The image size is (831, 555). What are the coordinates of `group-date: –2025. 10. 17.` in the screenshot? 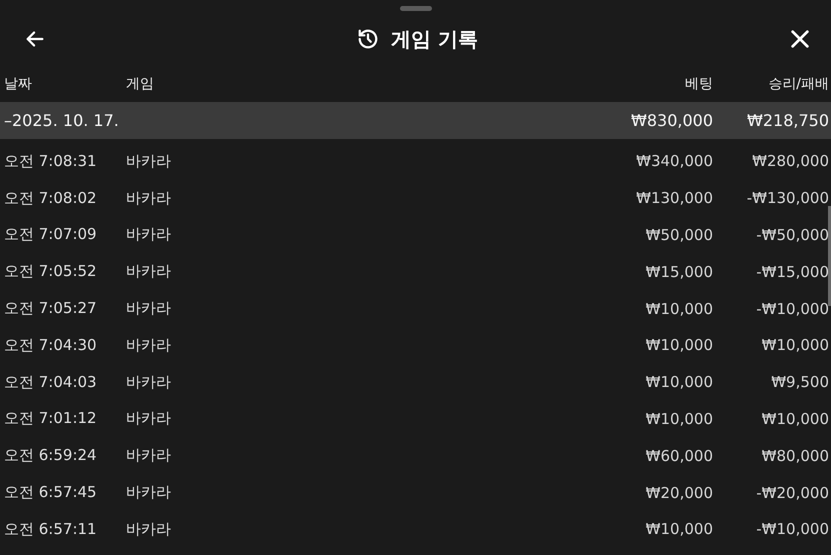 It's located at (62, 120).